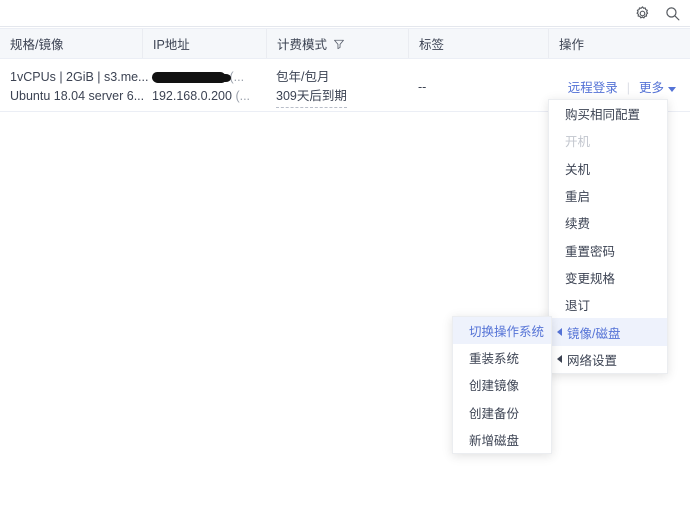 The height and width of the screenshot is (521, 690). I want to click on billing-expiry: 309天后到期, so click(311, 97).